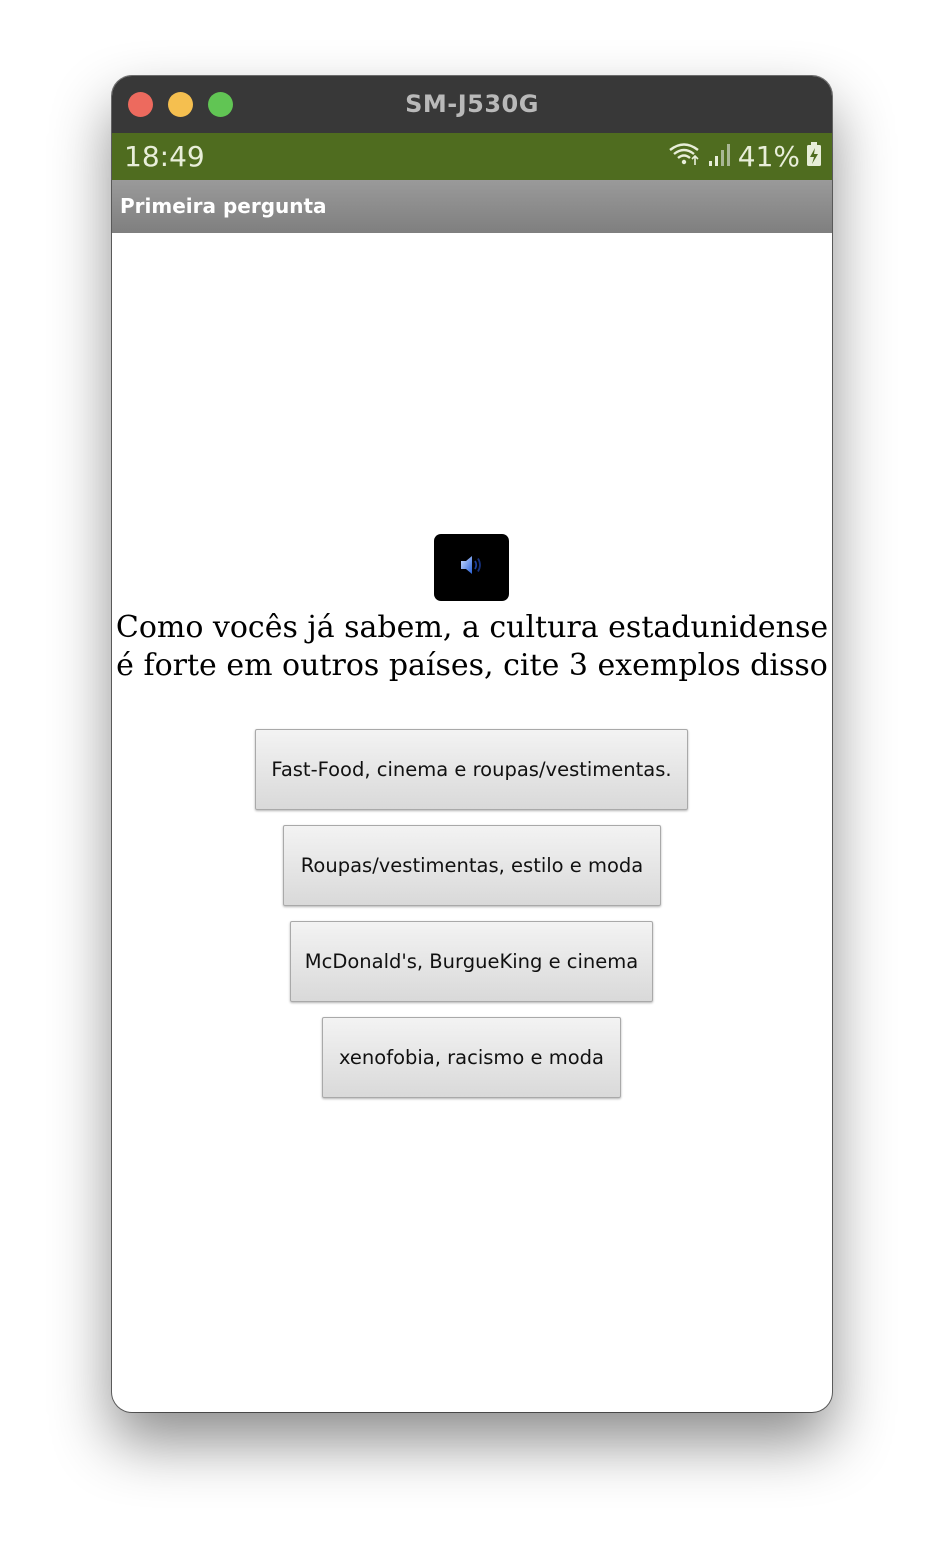 Image resolution: width=944 pixels, height=1560 pixels. Describe the element at coordinates (471, 769) in the screenshot. I see `answer-button-1: Fast-Food, cinema e roupas/vestimentas.` at that location.